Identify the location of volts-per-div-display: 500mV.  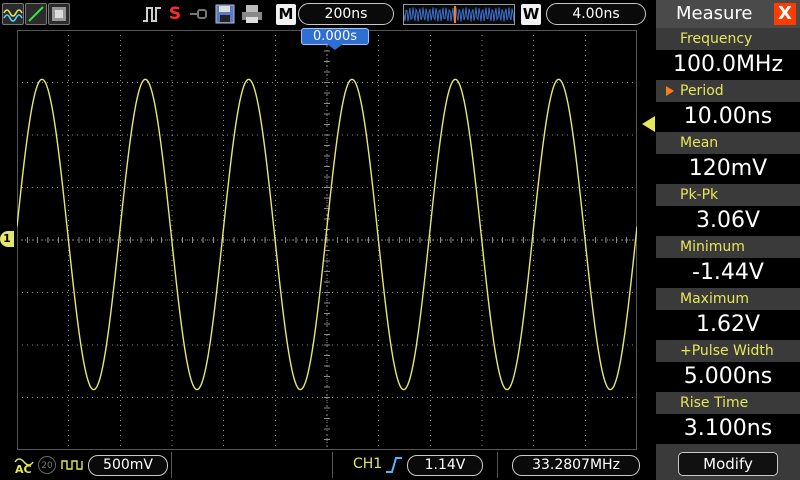
(128, 465).